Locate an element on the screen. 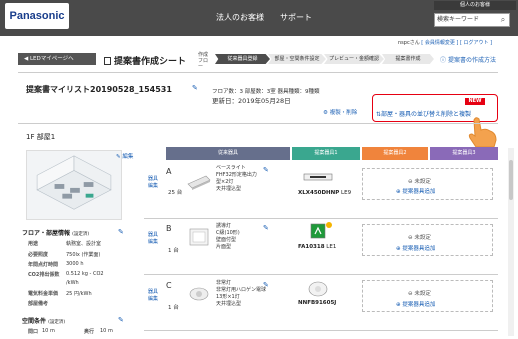 The width and height of the screenshot is (518, 339). exit-sign-image is located at coordinates (199, 237).